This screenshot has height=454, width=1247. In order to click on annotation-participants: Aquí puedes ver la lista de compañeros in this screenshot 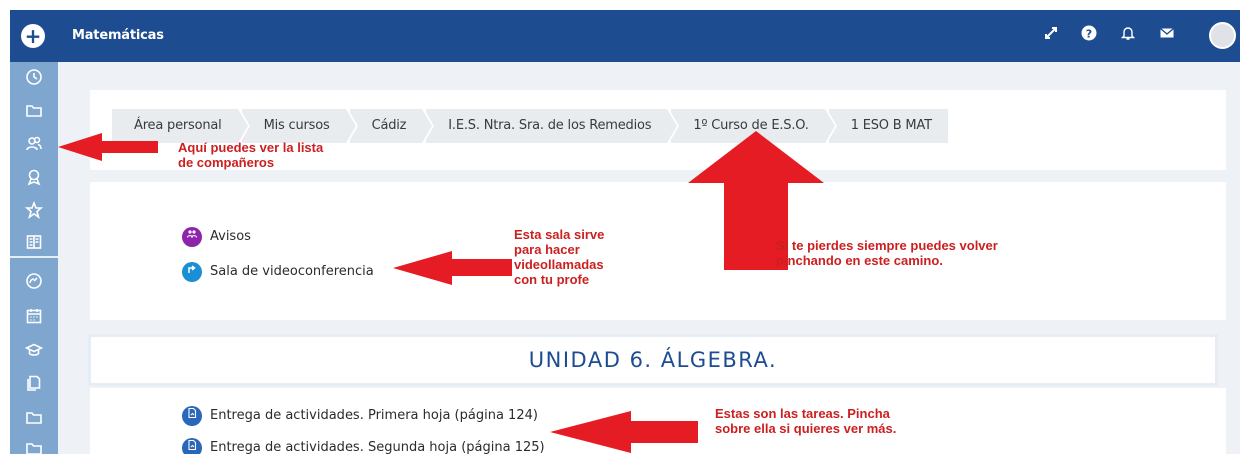, I will do `click(251, 155)`.